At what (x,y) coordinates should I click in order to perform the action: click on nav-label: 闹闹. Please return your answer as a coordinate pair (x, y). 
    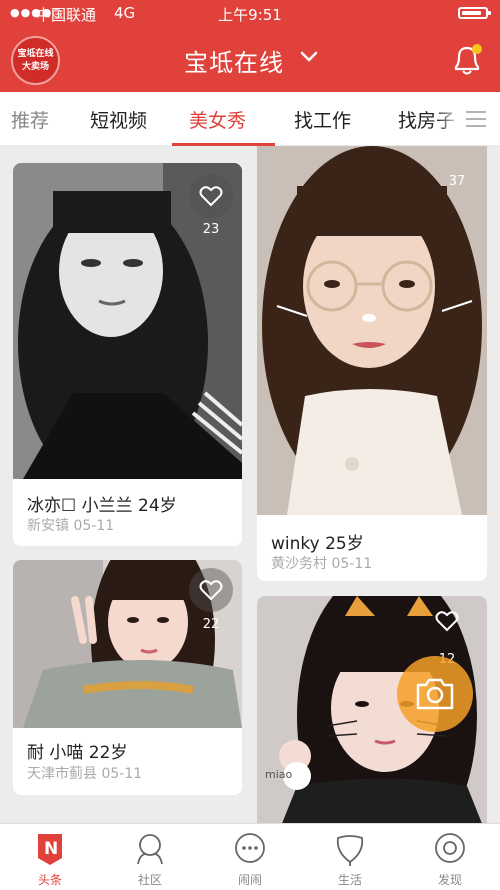
    Looking at the image, I should click on (249, 880).